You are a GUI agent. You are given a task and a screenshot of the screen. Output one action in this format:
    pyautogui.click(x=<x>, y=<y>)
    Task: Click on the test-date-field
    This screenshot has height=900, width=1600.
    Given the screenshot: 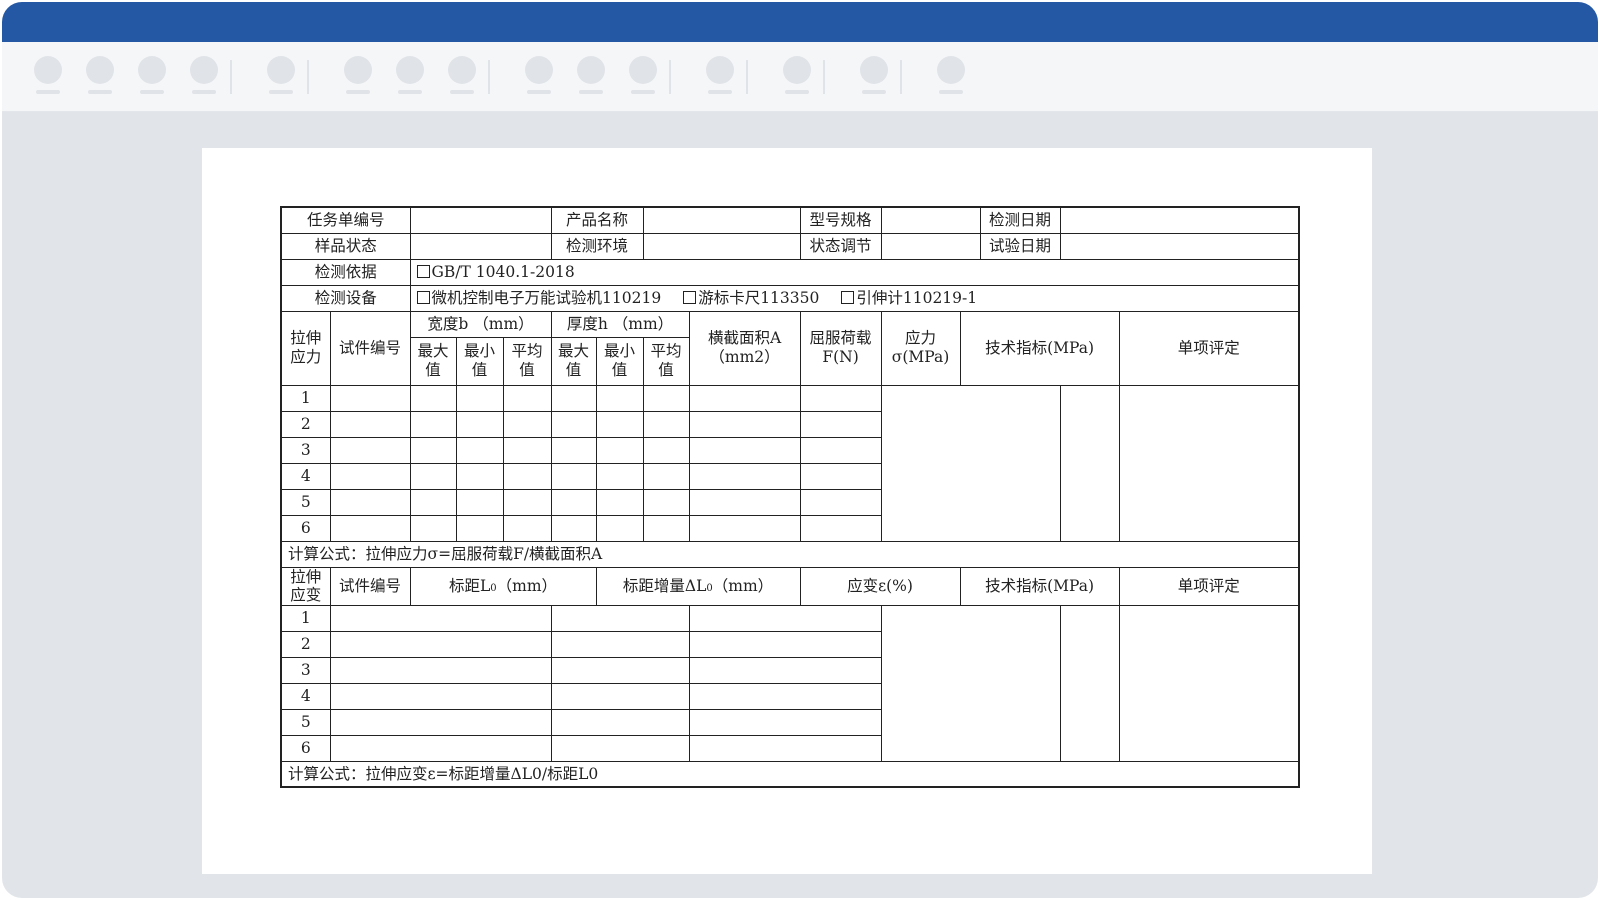 What is the action you would take?
    pyautogui.click(x=1179, y=220)
    